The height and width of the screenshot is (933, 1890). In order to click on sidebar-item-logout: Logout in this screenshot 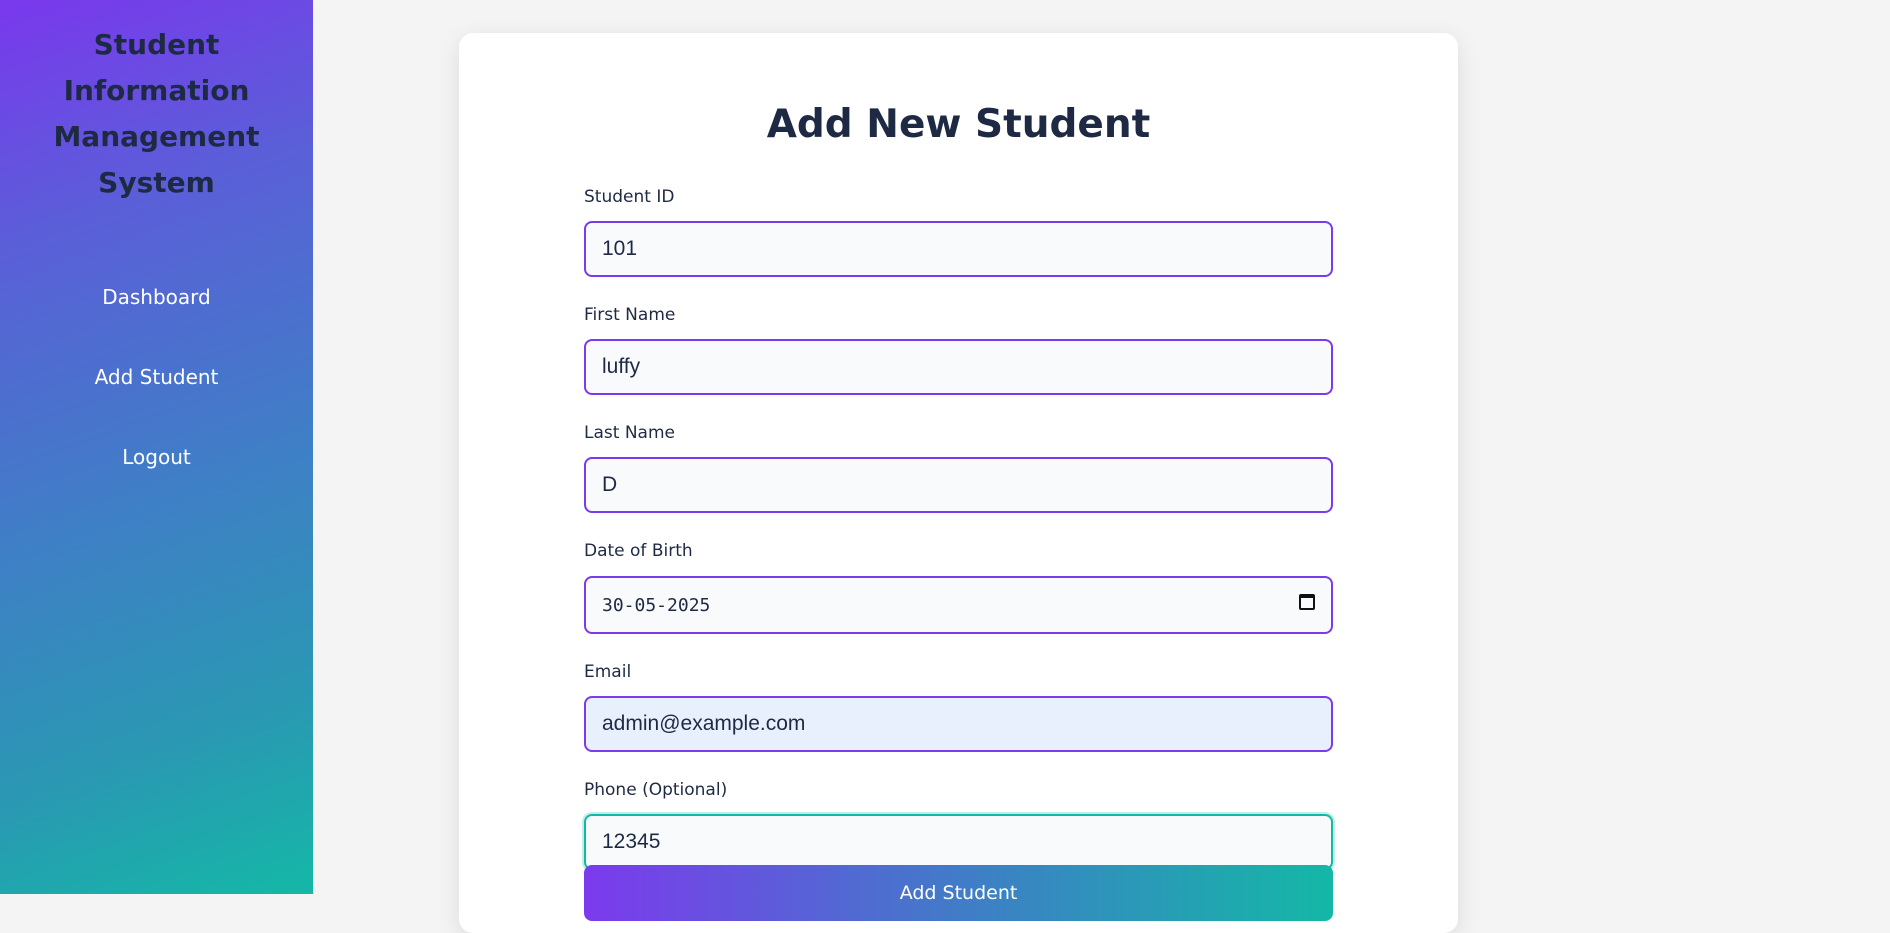, I will do `click(156, 478)`.